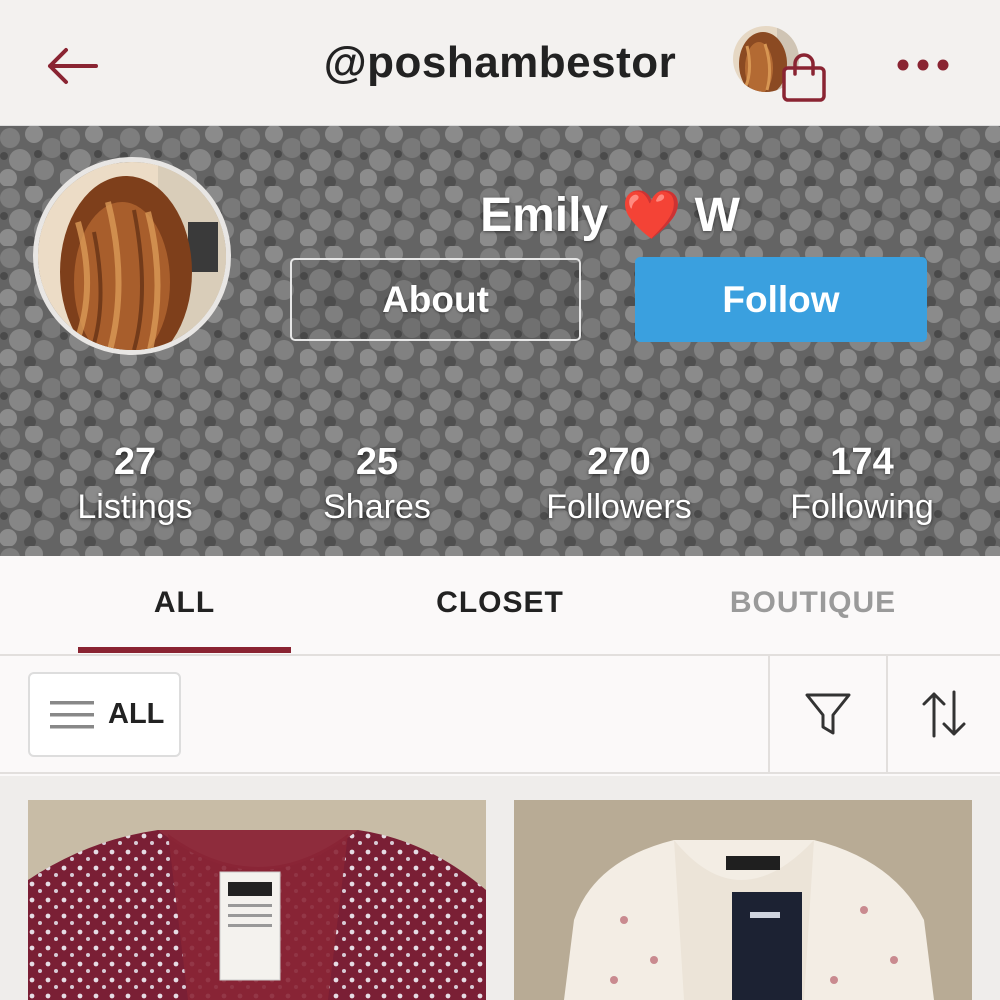  Describe the element at coordinates (135, 462) in the screenshot. I see `stat-value: 27` at that location.